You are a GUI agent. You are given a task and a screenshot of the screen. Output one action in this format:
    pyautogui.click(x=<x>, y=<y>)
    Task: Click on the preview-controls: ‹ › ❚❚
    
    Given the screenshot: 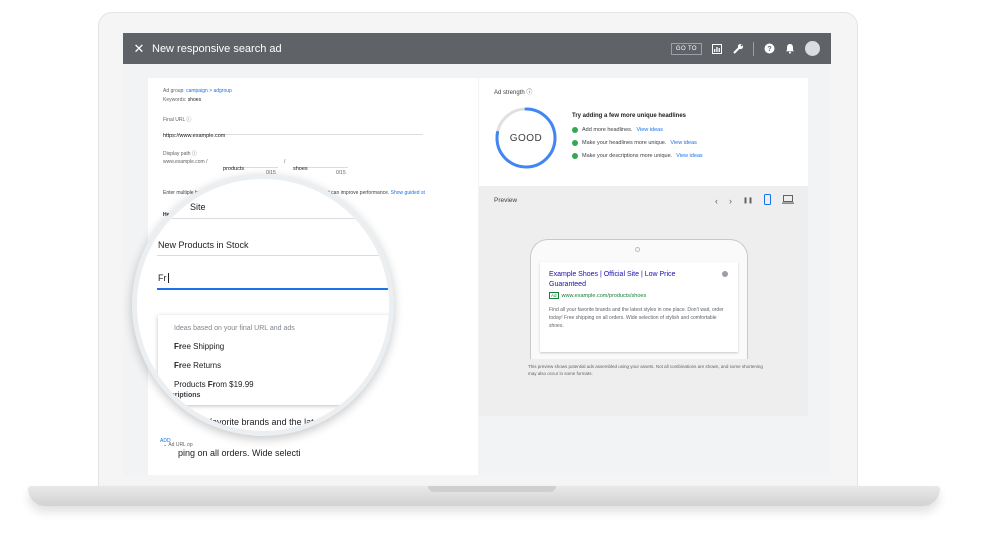 What is the action you would take?
    pyautogui.click(x=754, y=200)
    